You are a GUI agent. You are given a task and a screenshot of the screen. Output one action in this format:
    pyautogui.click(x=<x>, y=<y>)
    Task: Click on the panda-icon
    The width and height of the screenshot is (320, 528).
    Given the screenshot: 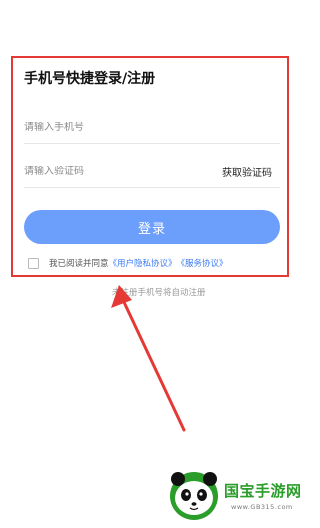 What is the action you would take?
    pyautogui.click(x=194, y=496)
    